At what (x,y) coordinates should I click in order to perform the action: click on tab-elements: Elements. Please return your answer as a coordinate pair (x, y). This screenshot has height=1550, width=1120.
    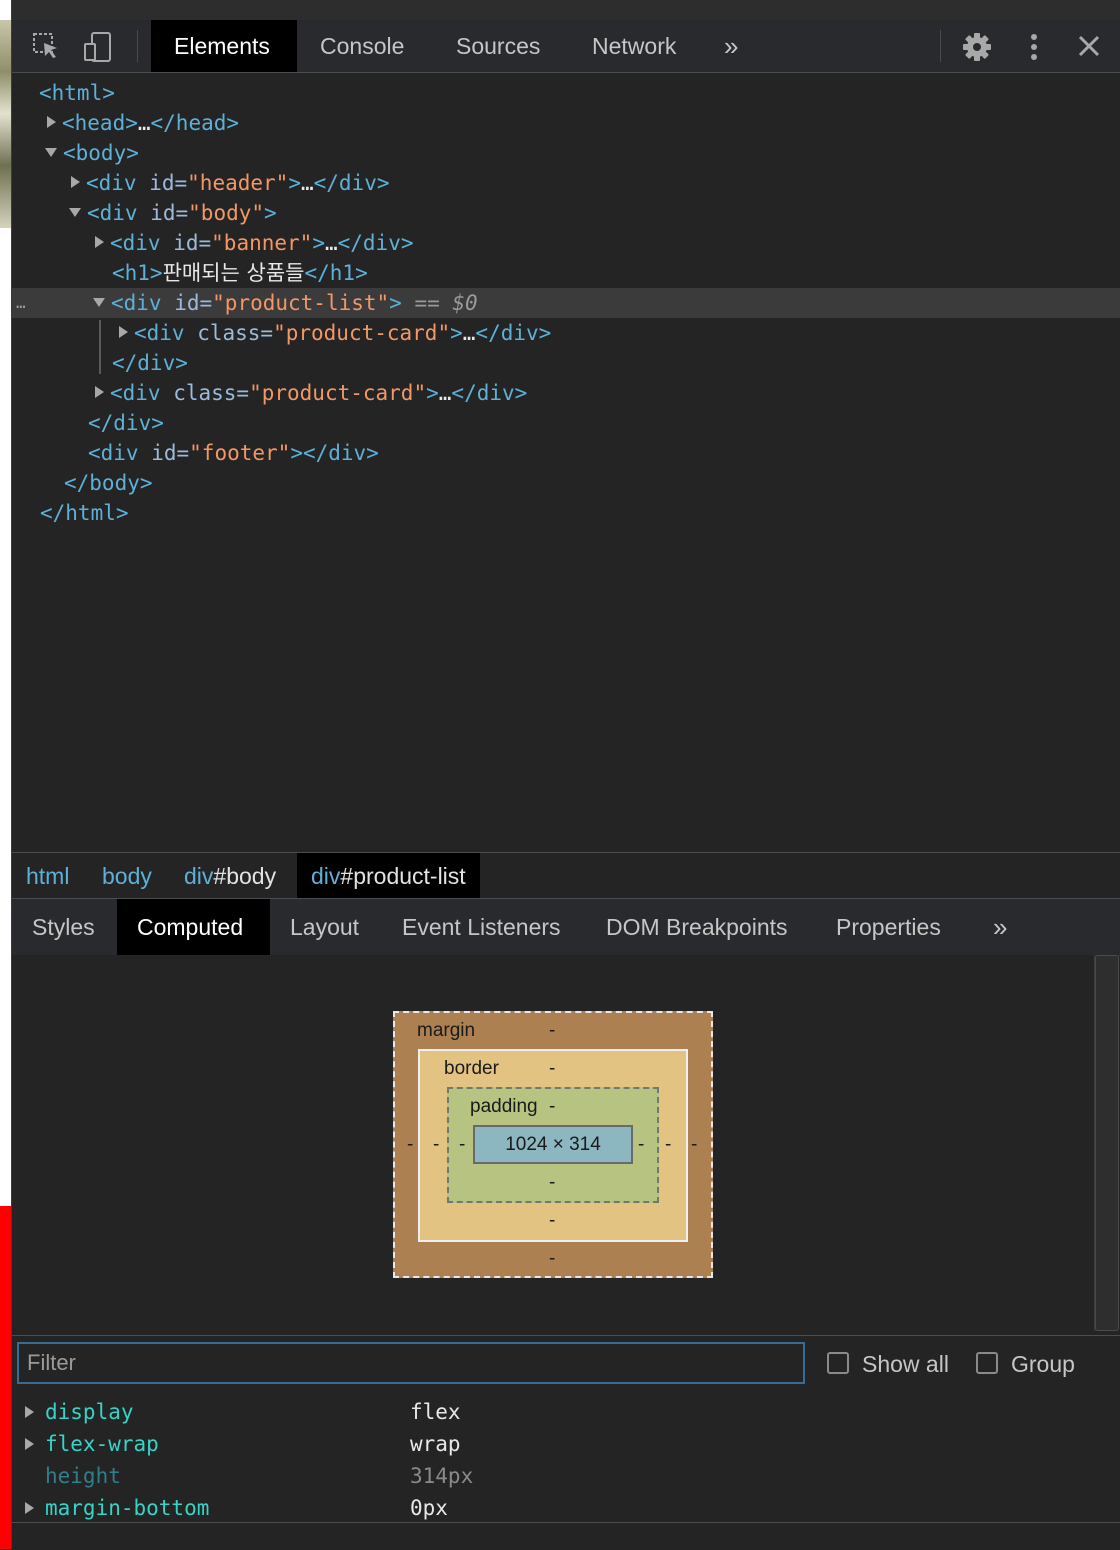
    Looking at the image, I should click on (224, 46).